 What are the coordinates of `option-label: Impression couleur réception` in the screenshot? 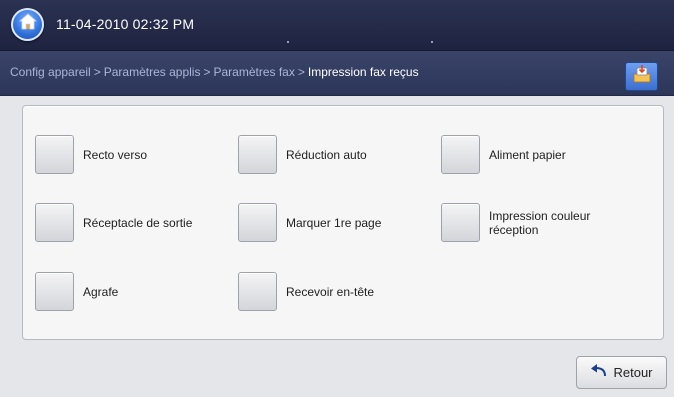 It's located at (540, 222).